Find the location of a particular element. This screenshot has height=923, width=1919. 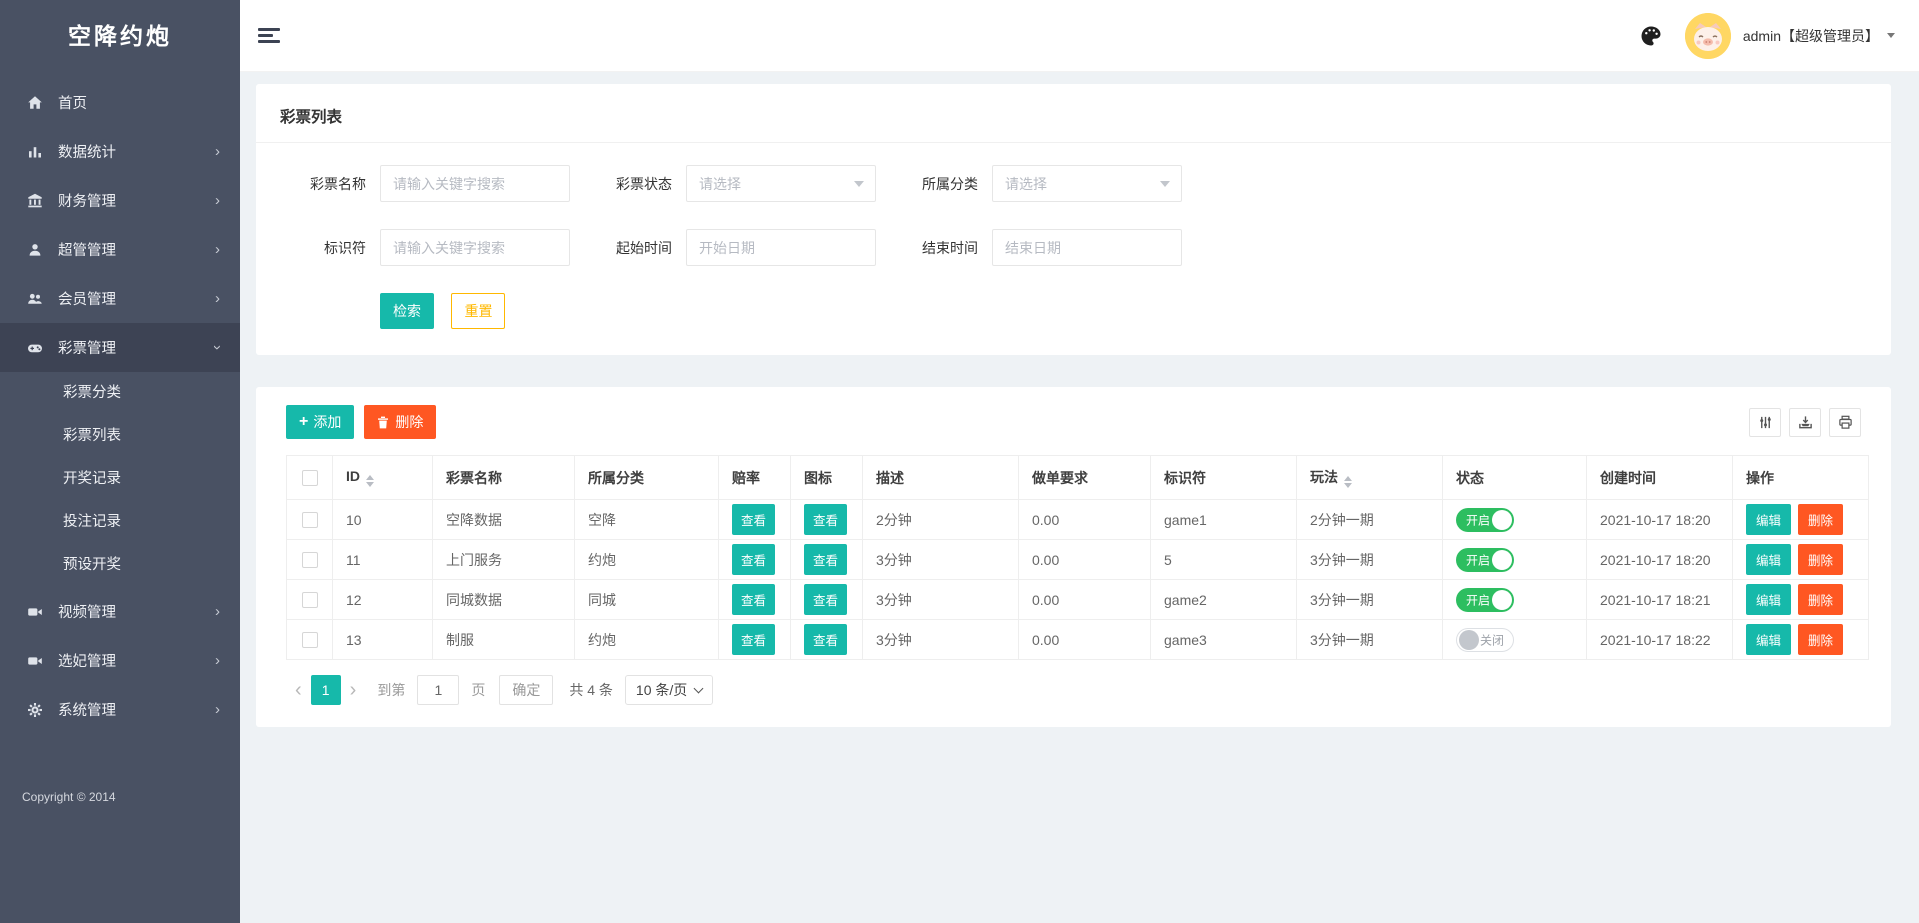

identifier-input is located at coordinates (475, 247).